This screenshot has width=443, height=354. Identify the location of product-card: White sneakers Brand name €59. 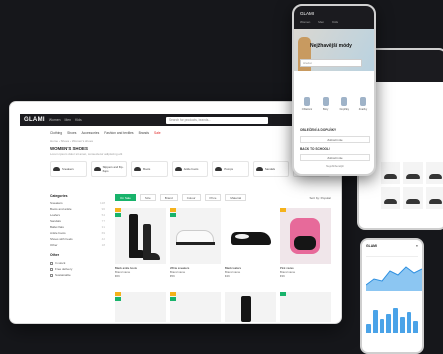
(195, 248).